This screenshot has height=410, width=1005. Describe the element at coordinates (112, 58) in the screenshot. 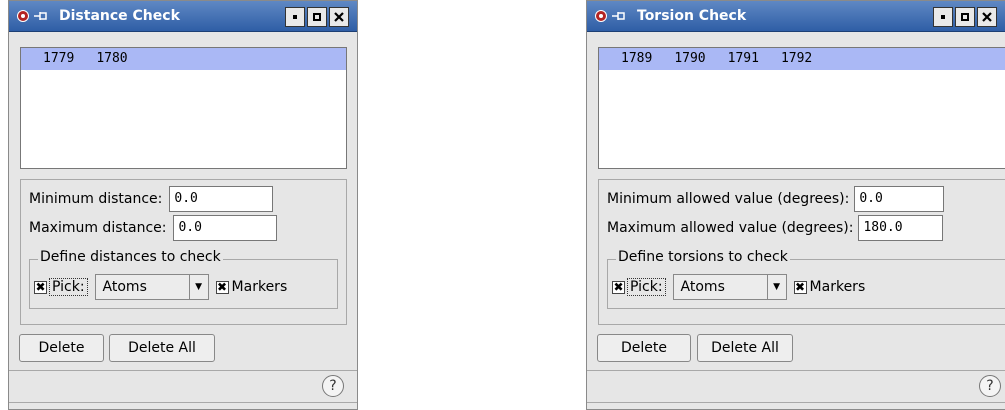

I see `atom-id: 1780` at that location.